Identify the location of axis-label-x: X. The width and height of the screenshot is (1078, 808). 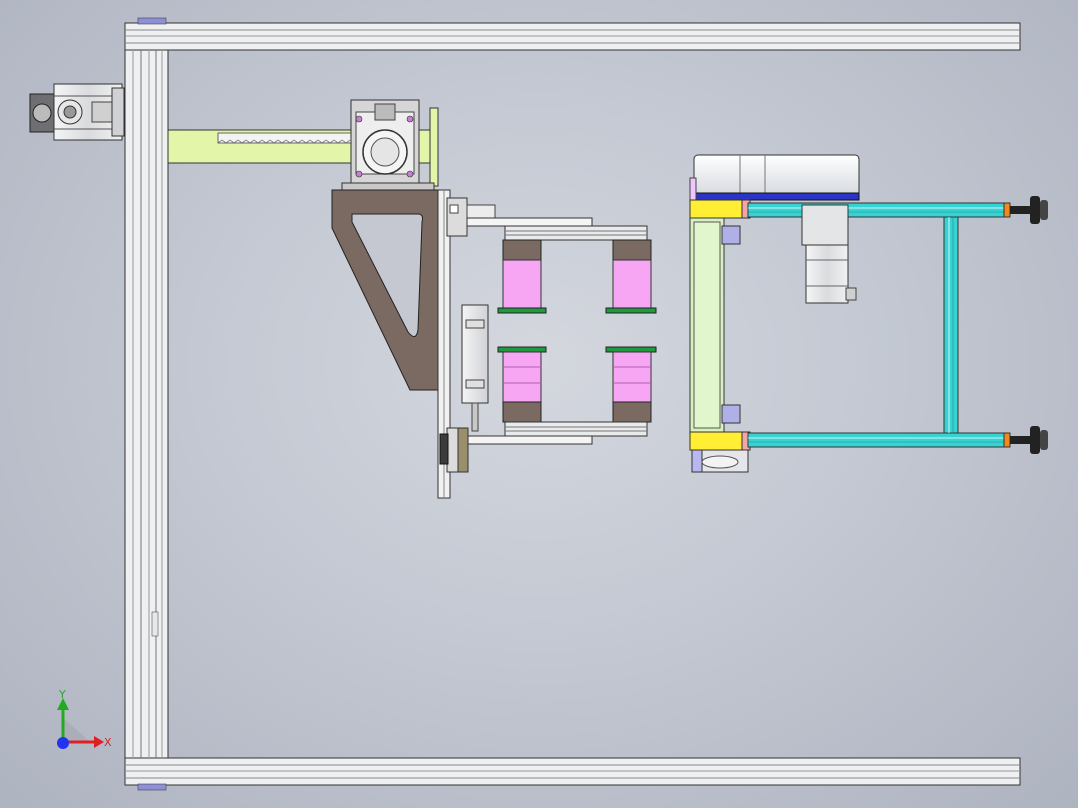
(108, 742).